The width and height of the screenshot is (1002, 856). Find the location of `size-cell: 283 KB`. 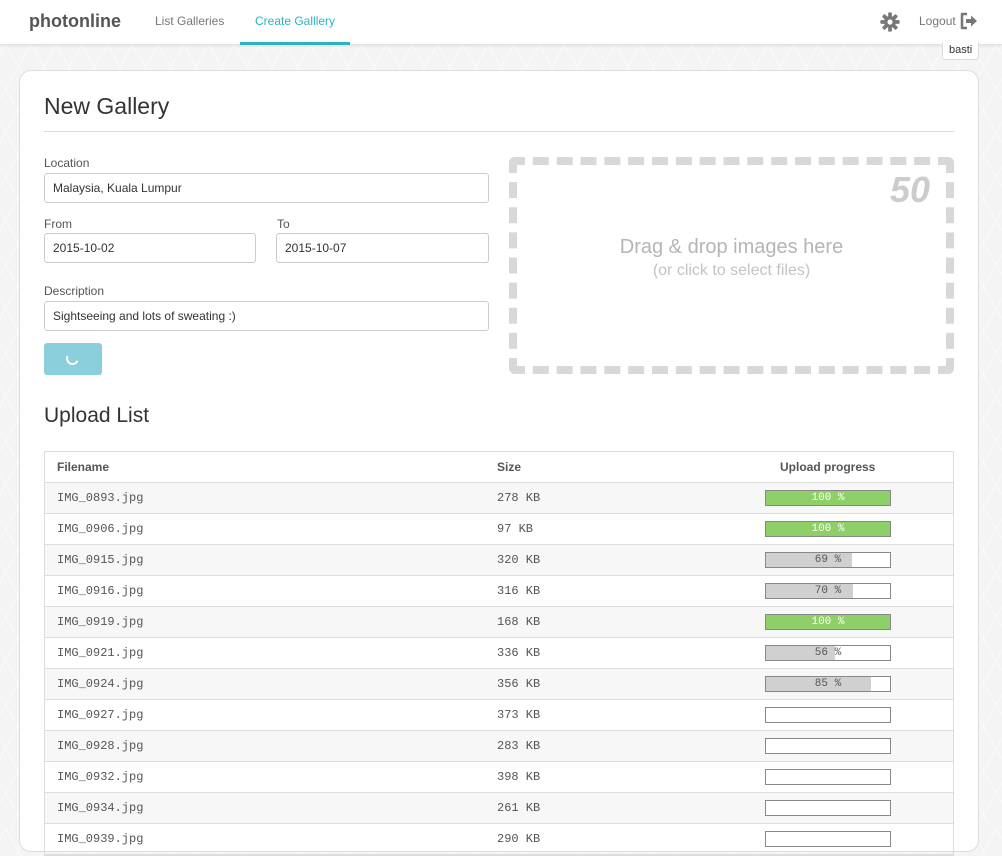

size-cell: 283 KB is located at coordinates (519, 746).